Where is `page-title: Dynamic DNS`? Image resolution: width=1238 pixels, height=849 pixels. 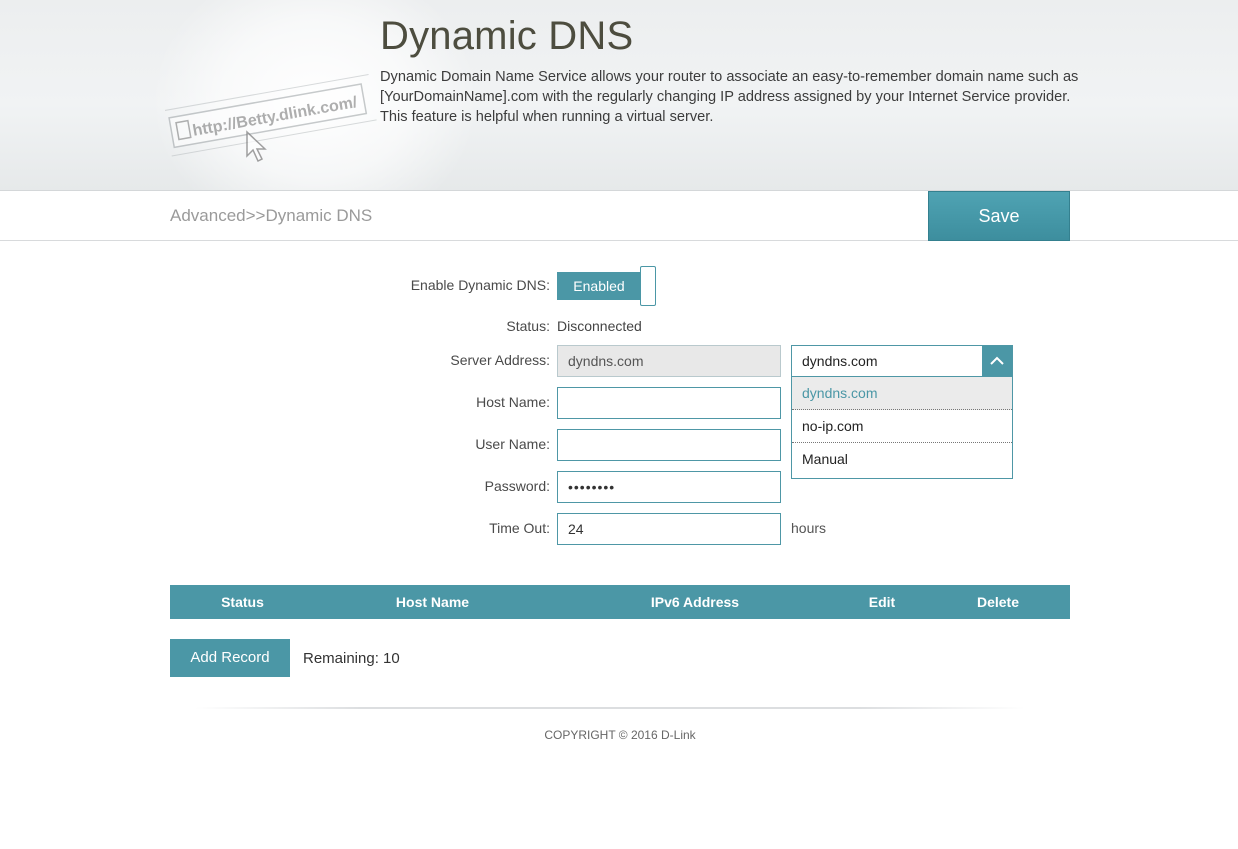 page-title: Dynamic DNS is located at coordinates (507, 36).